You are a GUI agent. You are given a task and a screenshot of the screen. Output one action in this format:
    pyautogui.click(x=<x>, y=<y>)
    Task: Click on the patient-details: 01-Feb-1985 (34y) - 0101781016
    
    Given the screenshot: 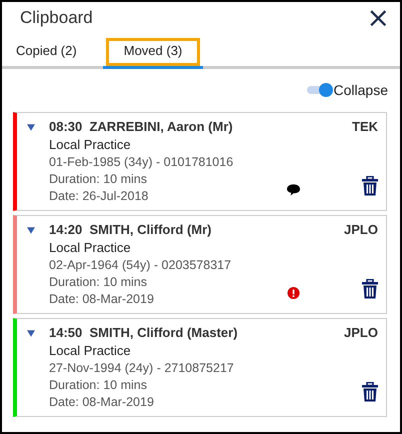 What is the action you would take?
    pyautogui.click(x=141, y=162)
    